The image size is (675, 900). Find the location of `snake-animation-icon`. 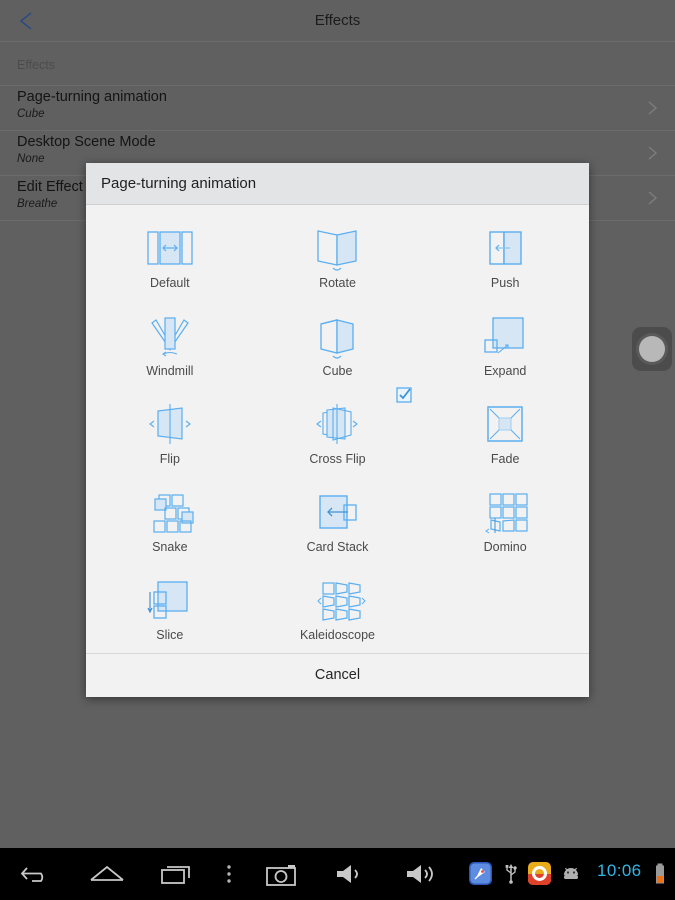

snake-animation-icon is located at coordinates (170, 512).